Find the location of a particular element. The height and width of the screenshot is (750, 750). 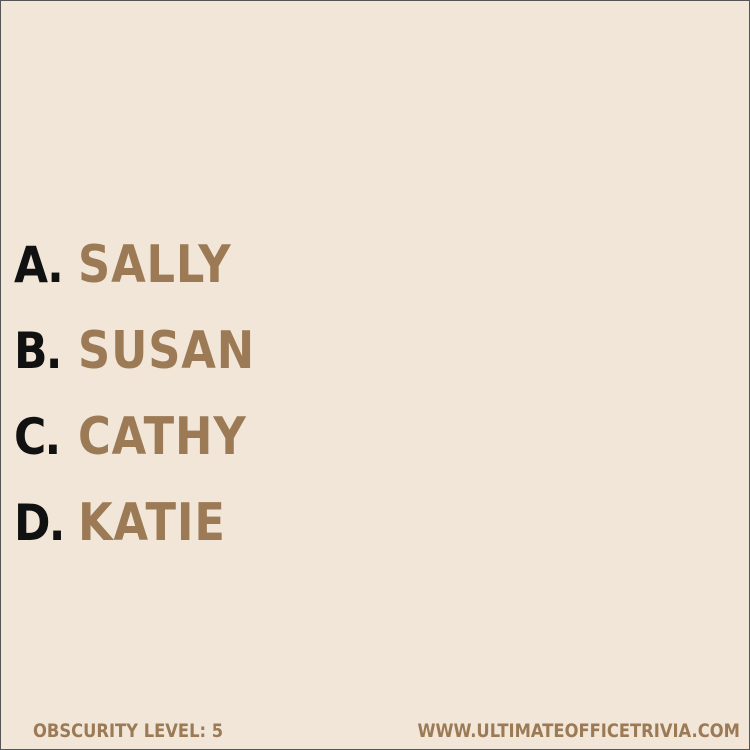

option-letter: D. is located at coordinates (39, 523).